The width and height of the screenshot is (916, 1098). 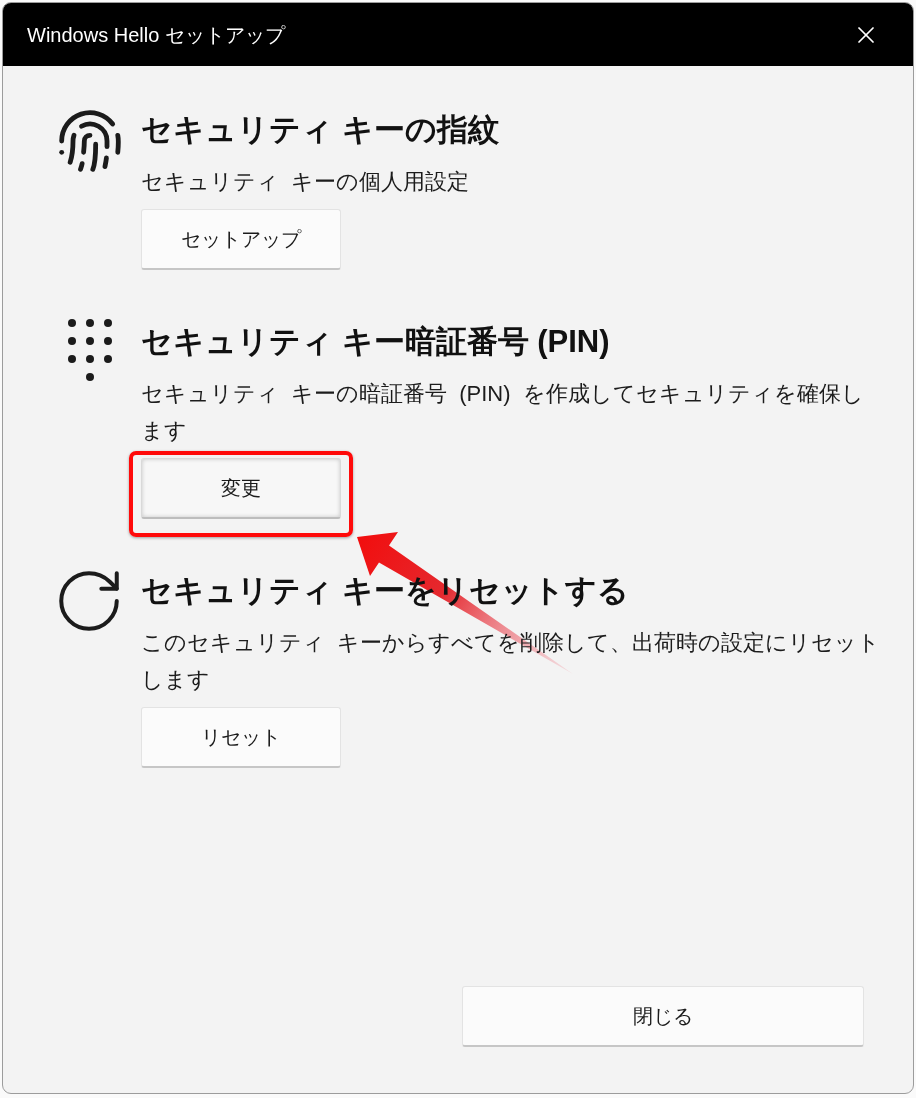 What do you see at coordinates (306, 182) in the screenshot?
I see `section-description: セキュリティ キーの個人用設定` at bounding box center [306, 182].